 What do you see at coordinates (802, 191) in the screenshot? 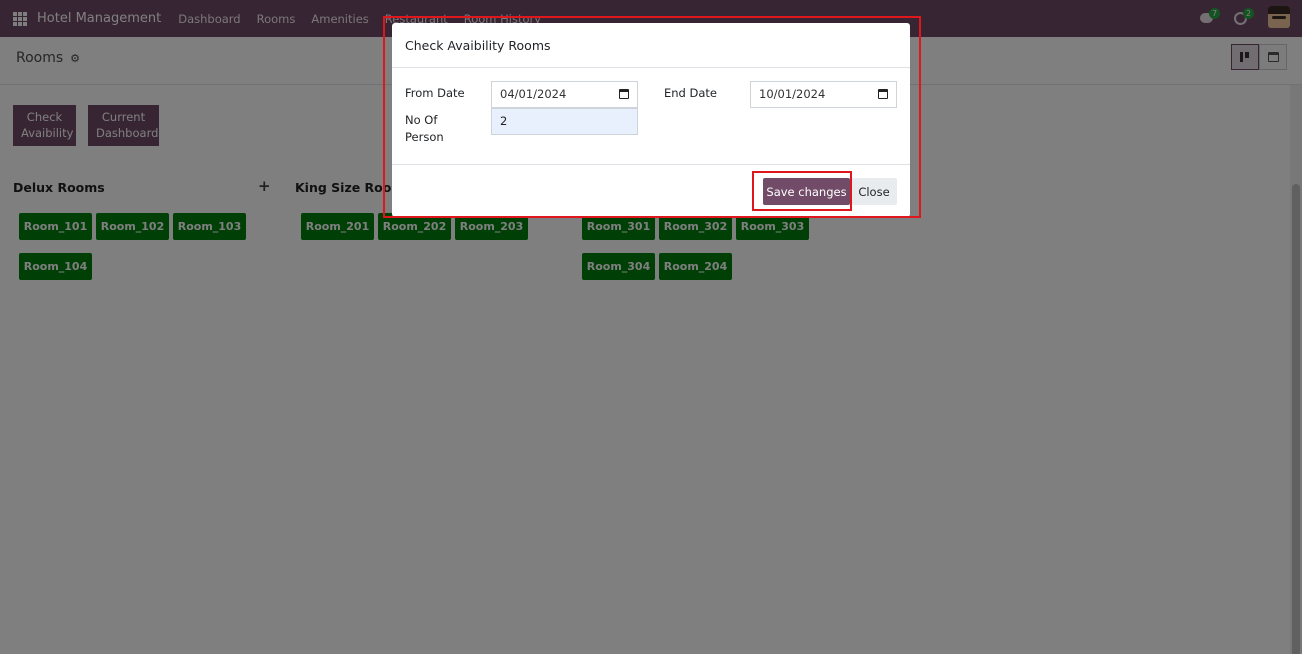
I see `save-button-highlight-box` at bounding box center [802, 191].